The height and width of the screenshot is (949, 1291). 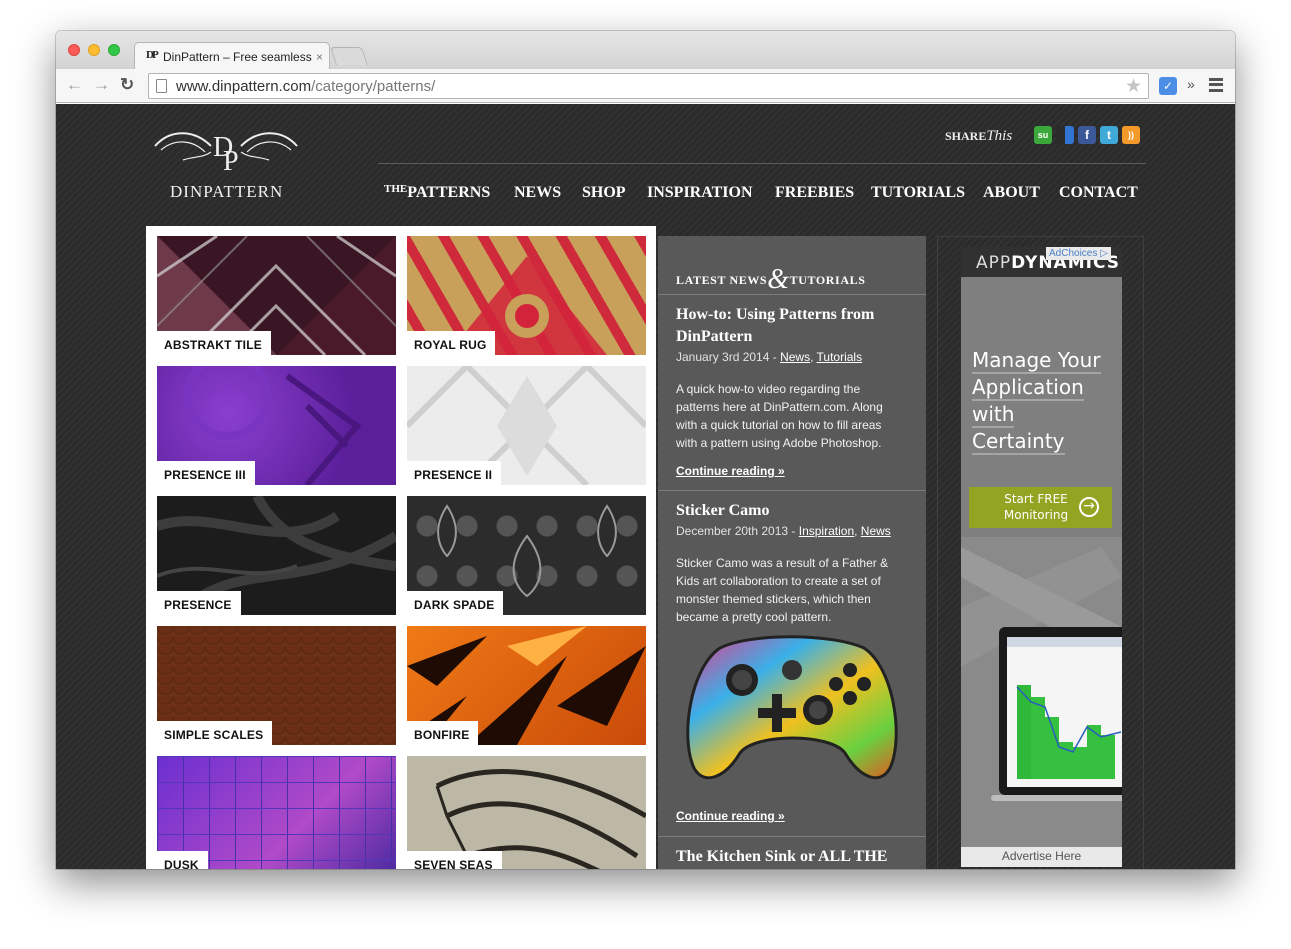 I want to click on pattern-tile: ROYAL RUG, so click(x=526, y=295).